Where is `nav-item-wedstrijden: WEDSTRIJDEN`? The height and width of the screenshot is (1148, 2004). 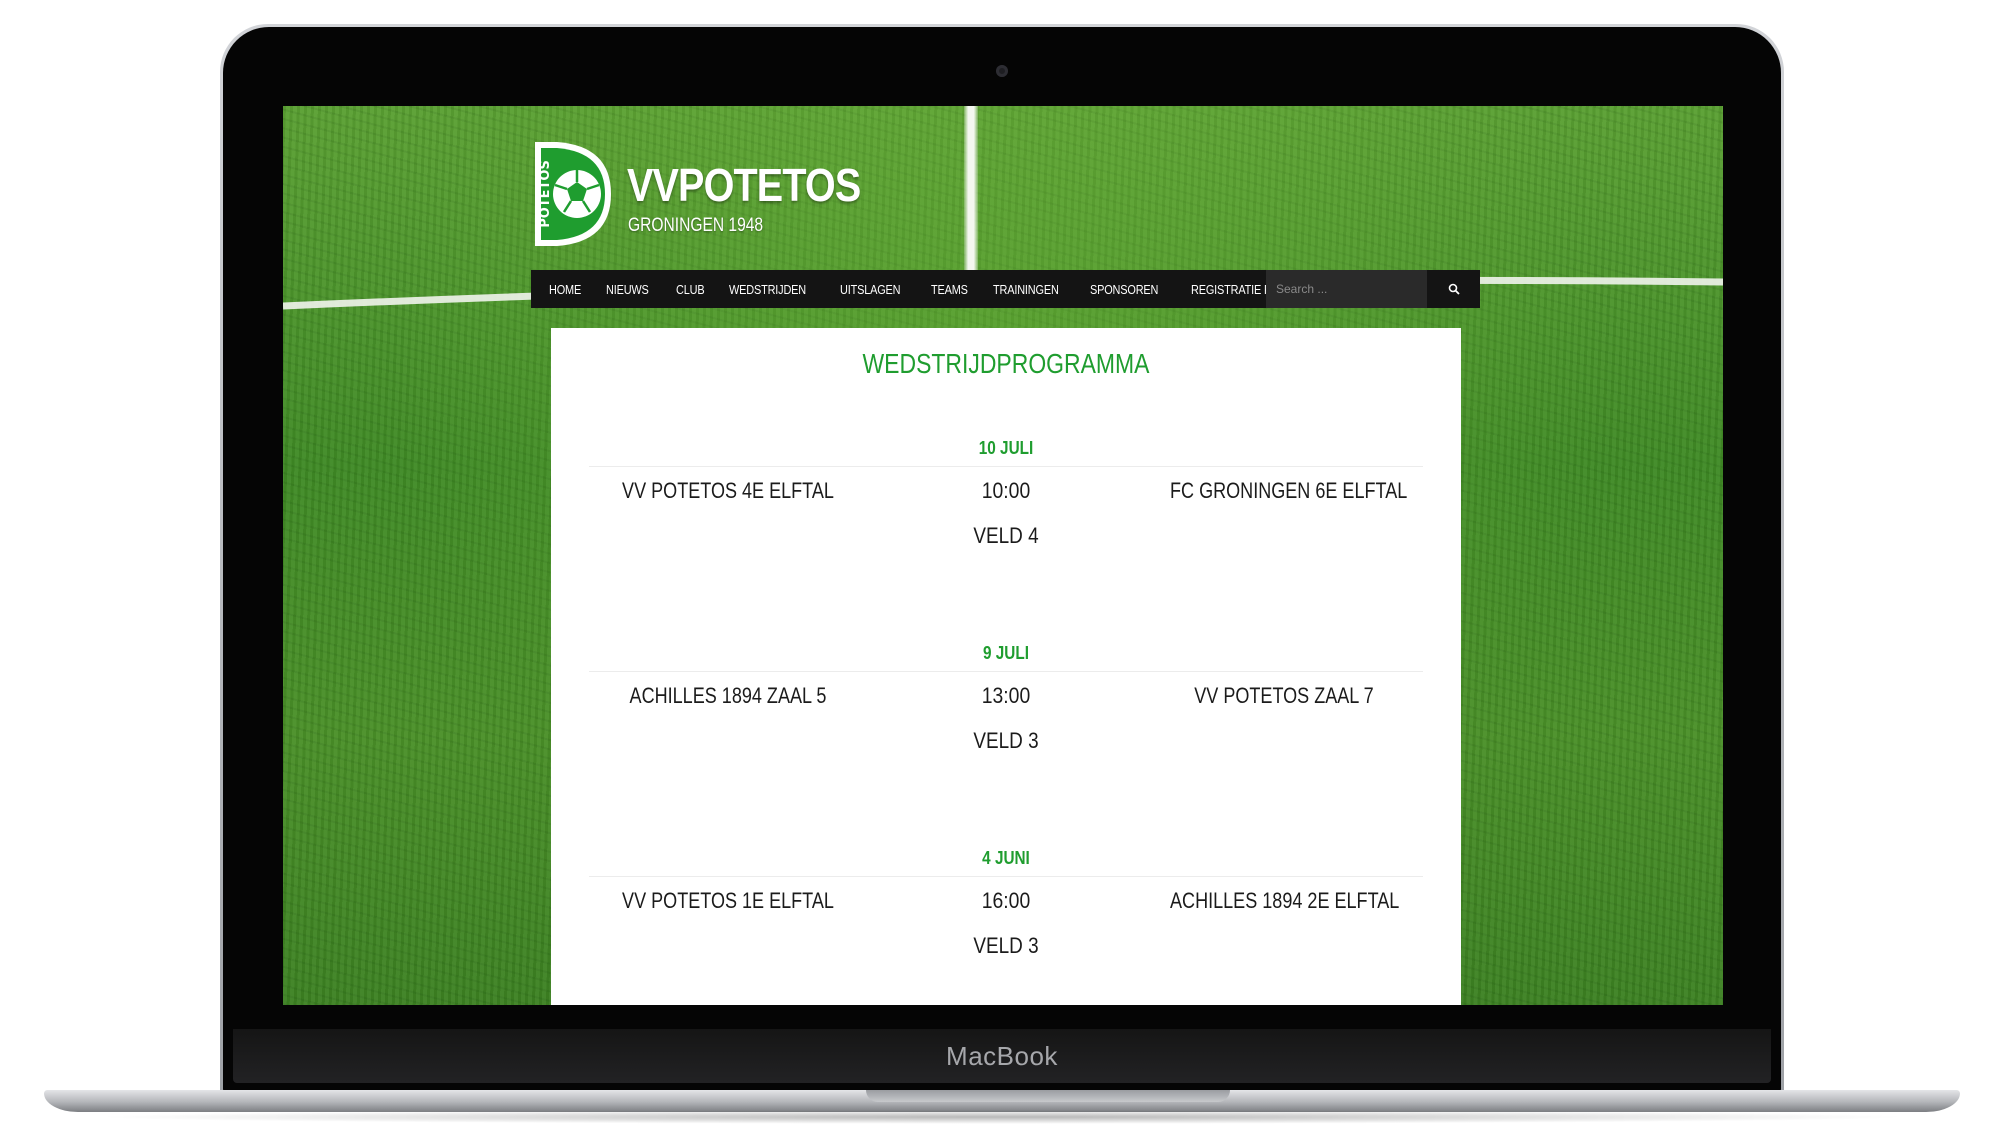 nav-item-wedstrijden: WEDSTRIJDEN is located at coordinates (767, 289).